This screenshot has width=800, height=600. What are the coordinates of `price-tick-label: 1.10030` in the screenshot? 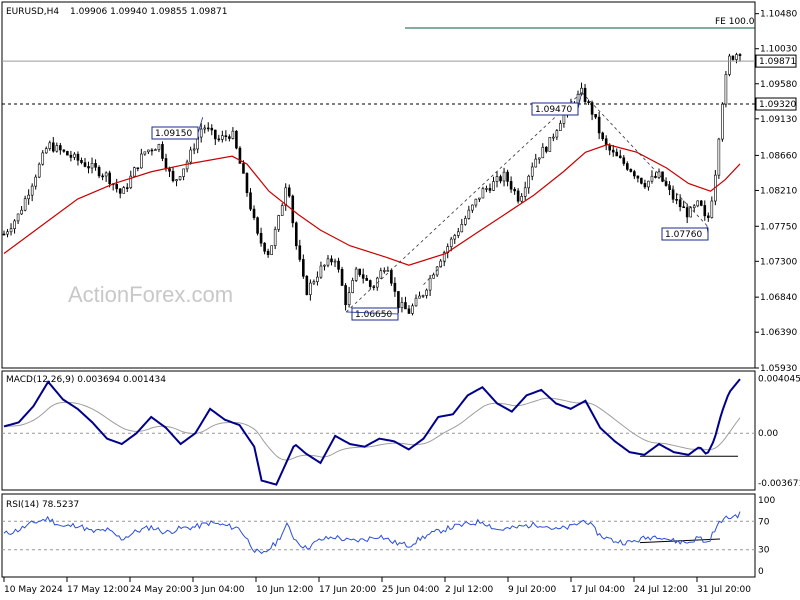 It's located at (778, 50).